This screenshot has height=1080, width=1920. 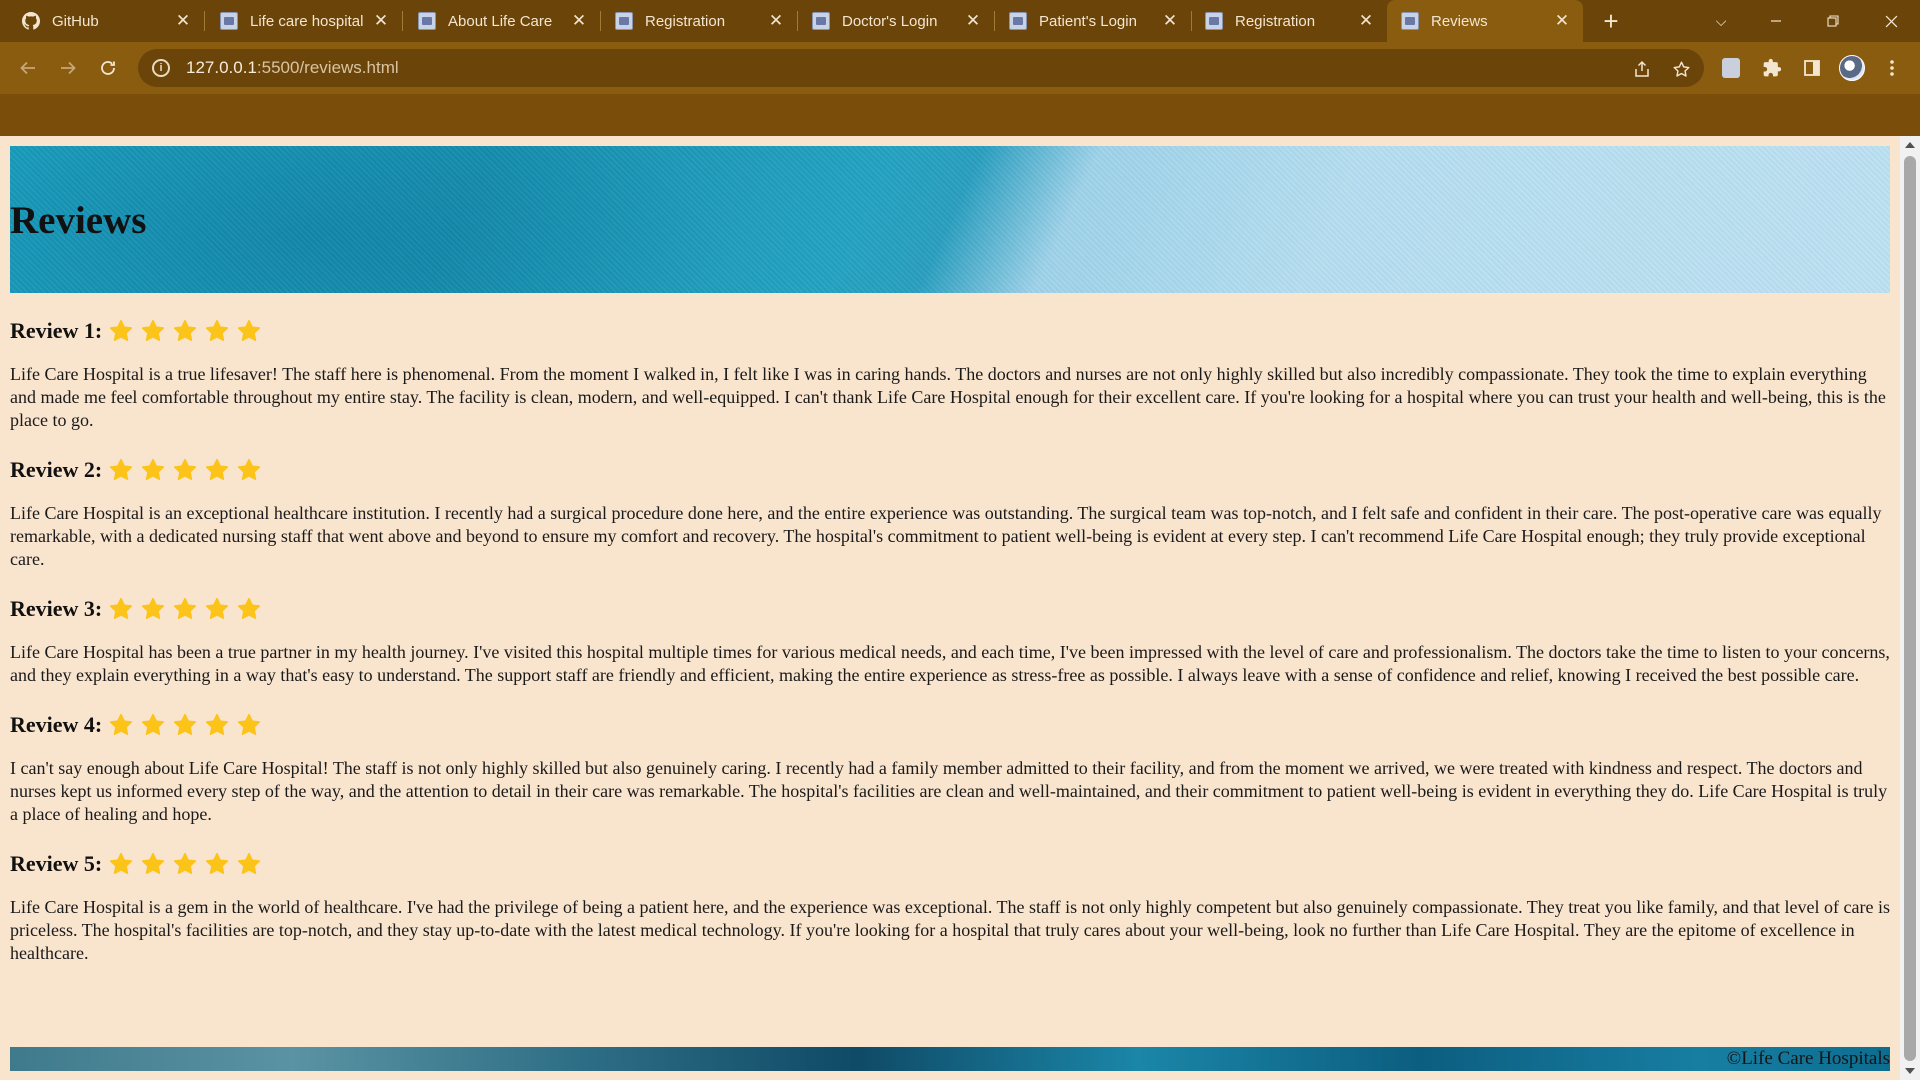 I want to click on side-panel-icon, so click(x=1812, y=68).